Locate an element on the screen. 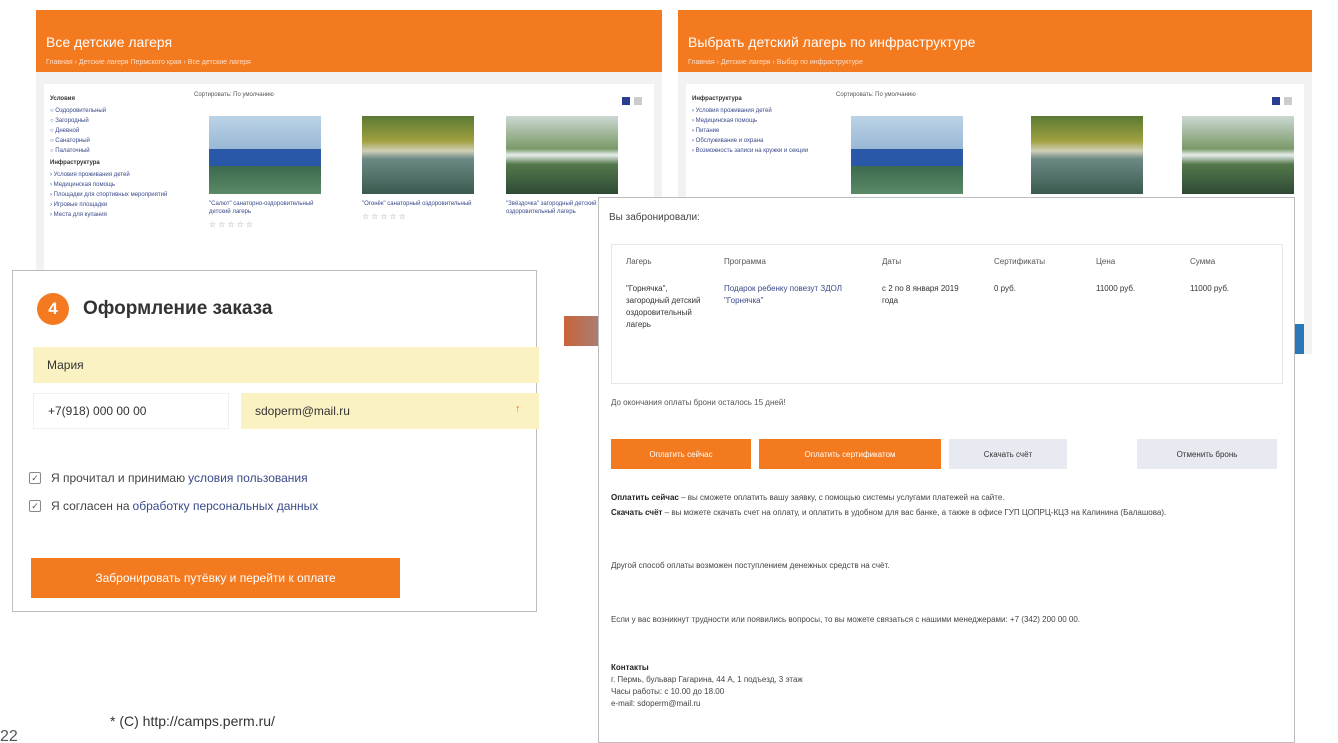 Image resolution: width=1338 pixels, height=743 pixels. autofill-icon: ↑ is located at coordinates (521, 410).